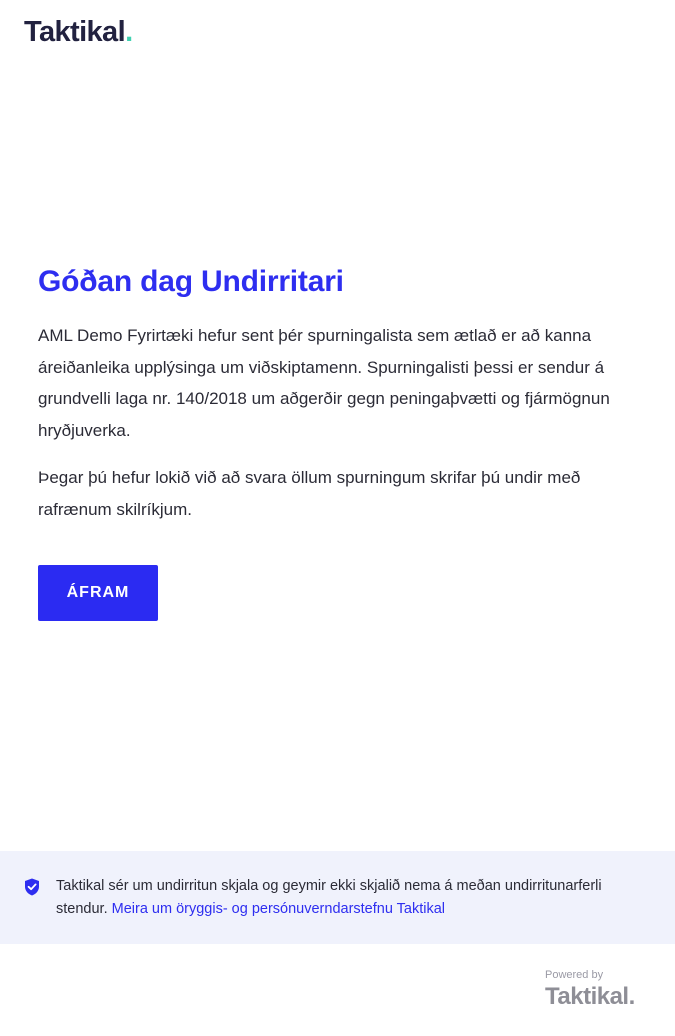 The width and height of the screenshot is (675, 1036). I want to click on powered-by-label: Powered by, so click(574, 975).